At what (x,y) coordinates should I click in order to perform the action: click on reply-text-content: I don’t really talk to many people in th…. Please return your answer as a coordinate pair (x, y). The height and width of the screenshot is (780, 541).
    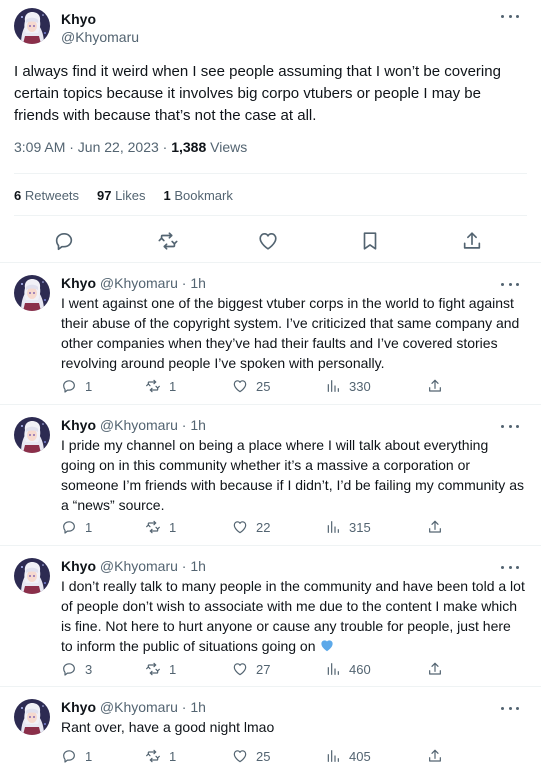
    Looking at the image, I should click on (293, 616).